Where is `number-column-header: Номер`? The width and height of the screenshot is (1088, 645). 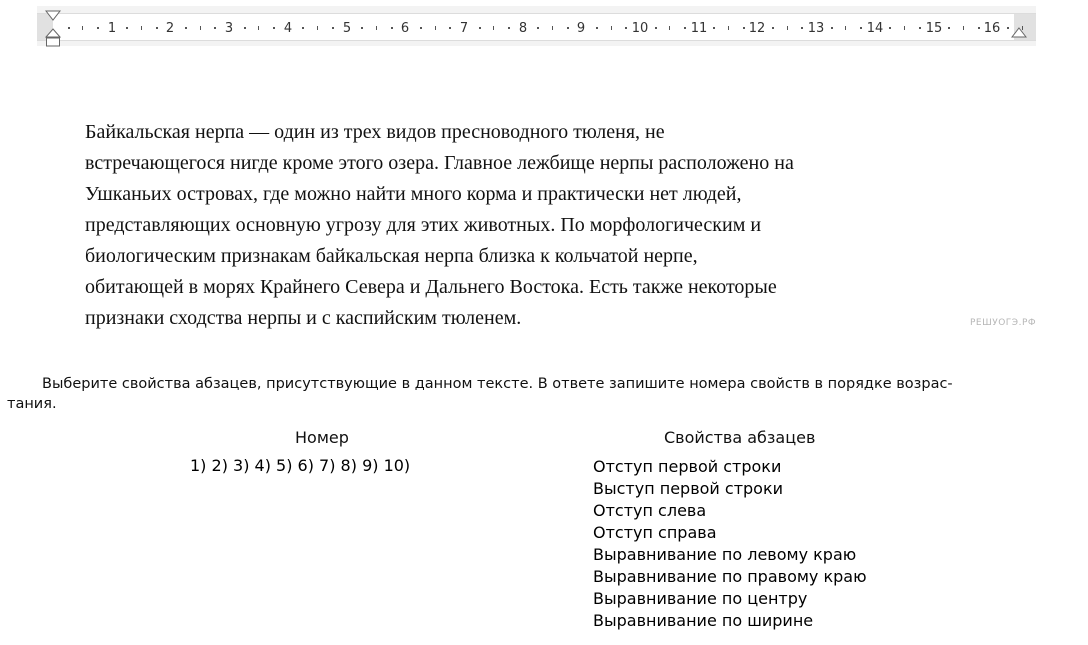
number-column-header: Номер is located at coordinates (322, 437).